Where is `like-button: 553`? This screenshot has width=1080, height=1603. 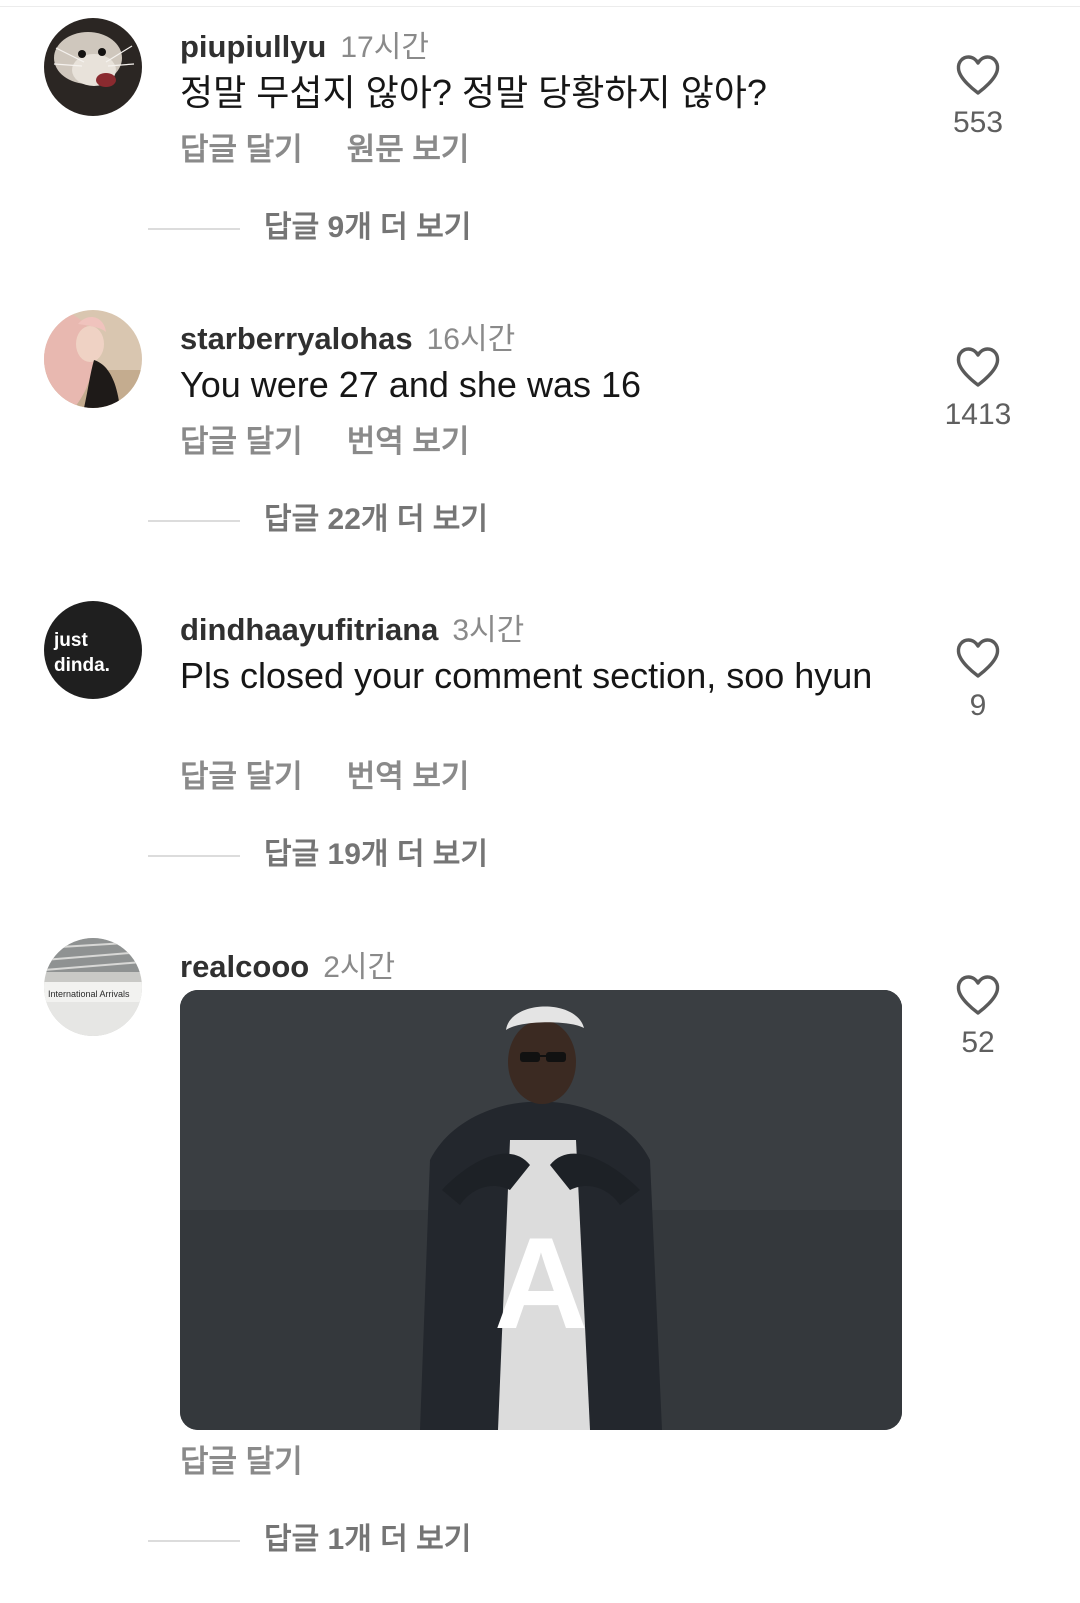 like-button: 553 is located at coordinates (978, 97).